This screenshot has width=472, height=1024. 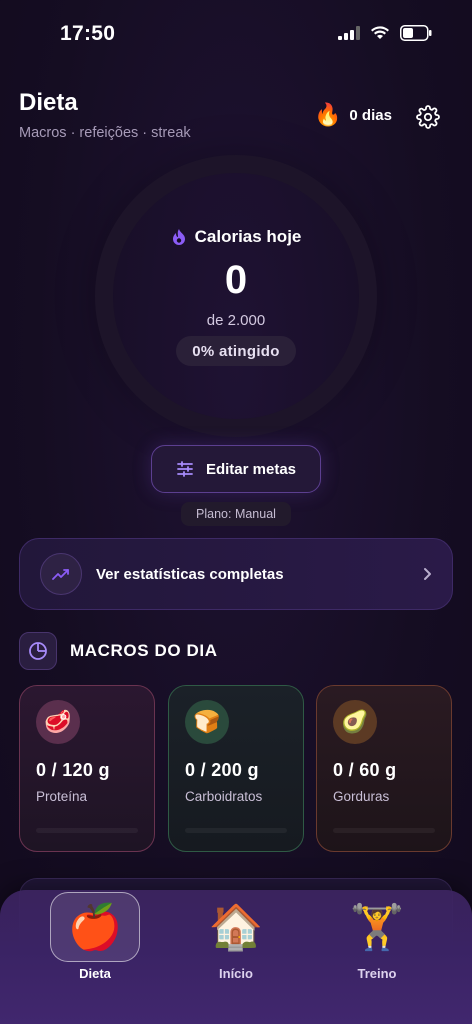 I want to click on dumbbell-icon: 🏋️, so click(x=377, y=927).